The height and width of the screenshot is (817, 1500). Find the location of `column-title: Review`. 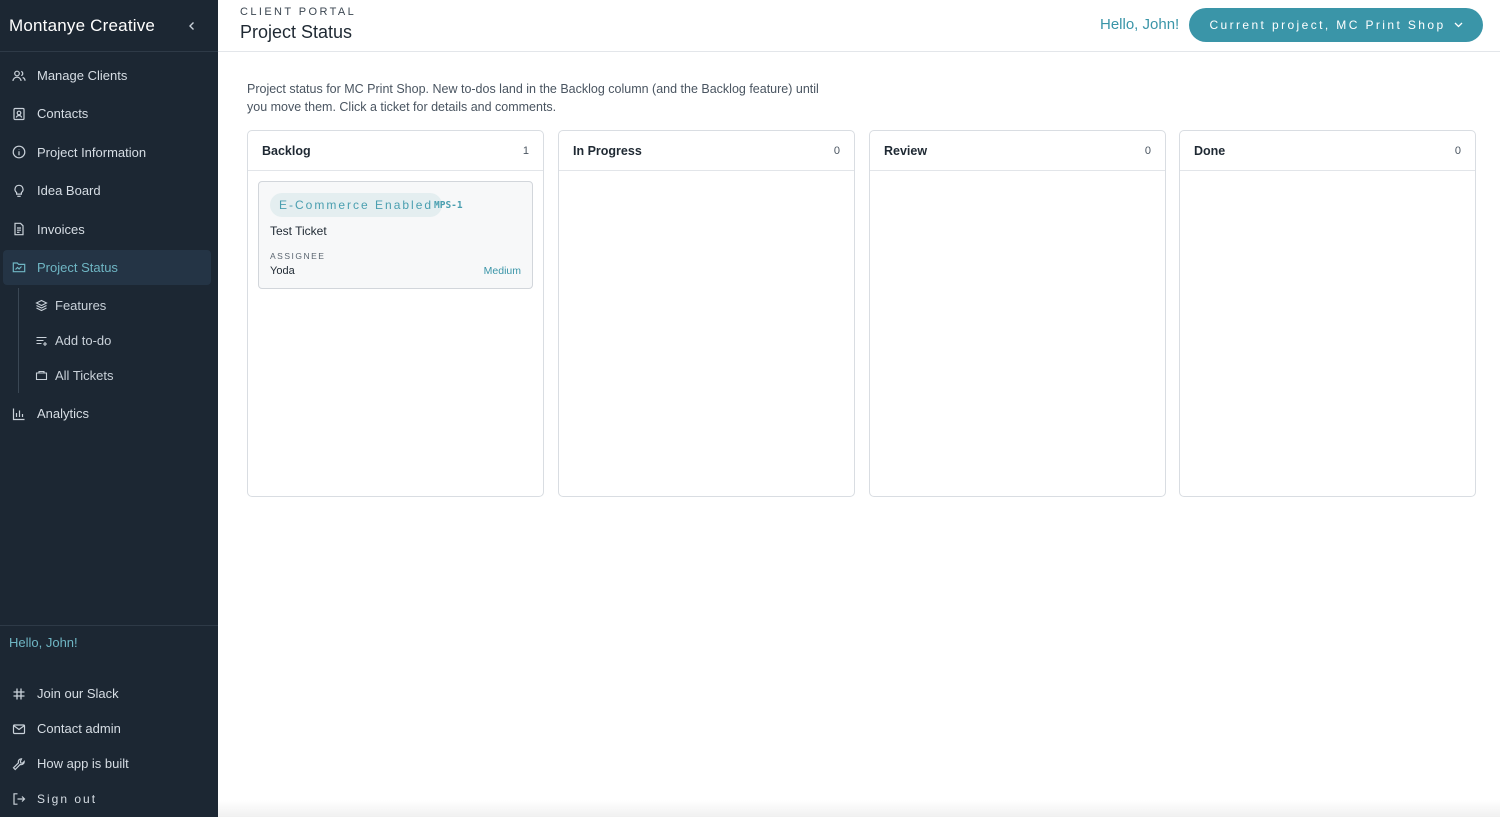

column-title: Review is located at coordinates (906, 150).